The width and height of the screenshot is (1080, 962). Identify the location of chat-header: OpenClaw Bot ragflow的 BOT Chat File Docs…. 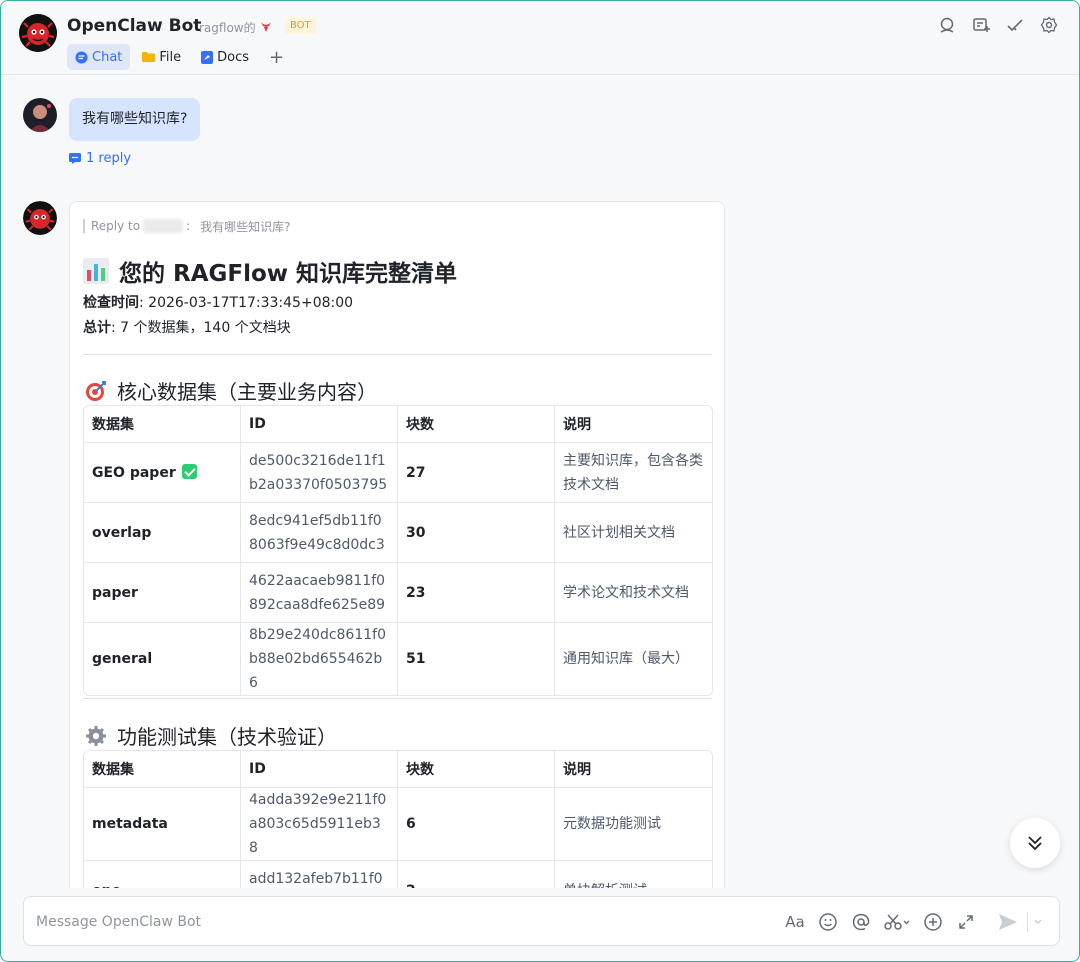
(540, 38).